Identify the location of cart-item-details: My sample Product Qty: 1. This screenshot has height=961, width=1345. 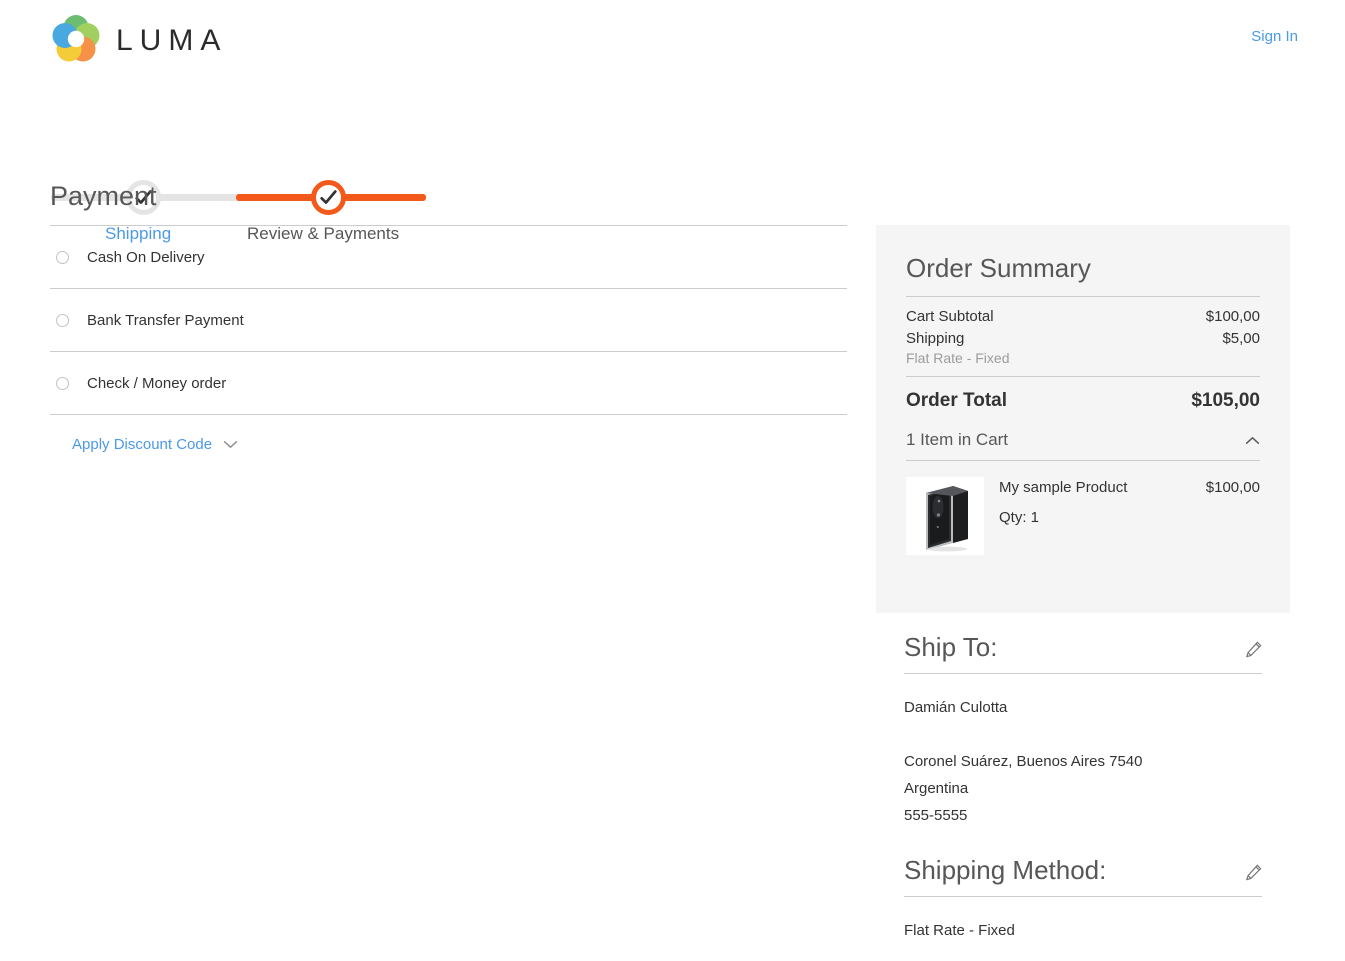
(1095, 516).